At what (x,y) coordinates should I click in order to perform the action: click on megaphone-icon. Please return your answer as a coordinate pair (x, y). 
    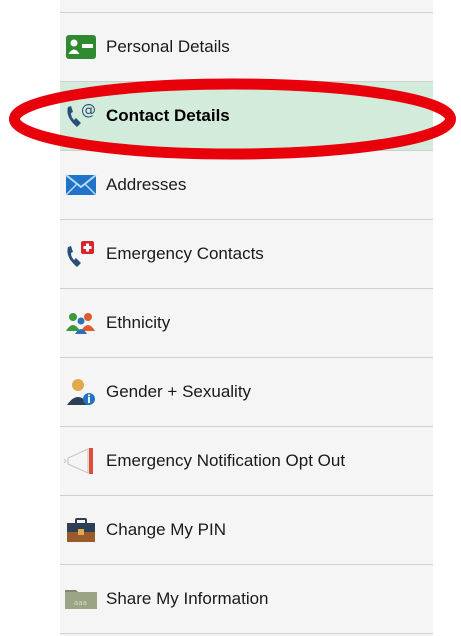
    Looking at the image, I should click on (81, 461).